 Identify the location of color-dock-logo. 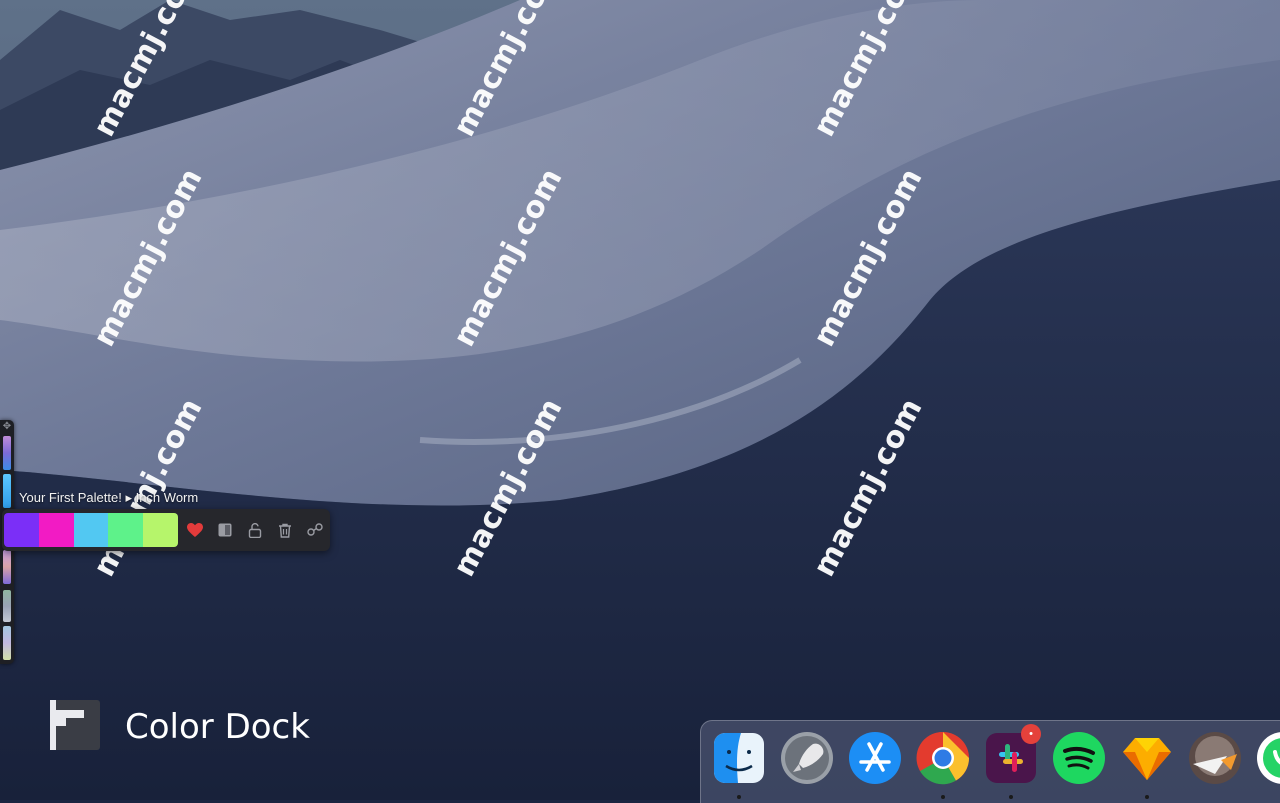
(75, 725).